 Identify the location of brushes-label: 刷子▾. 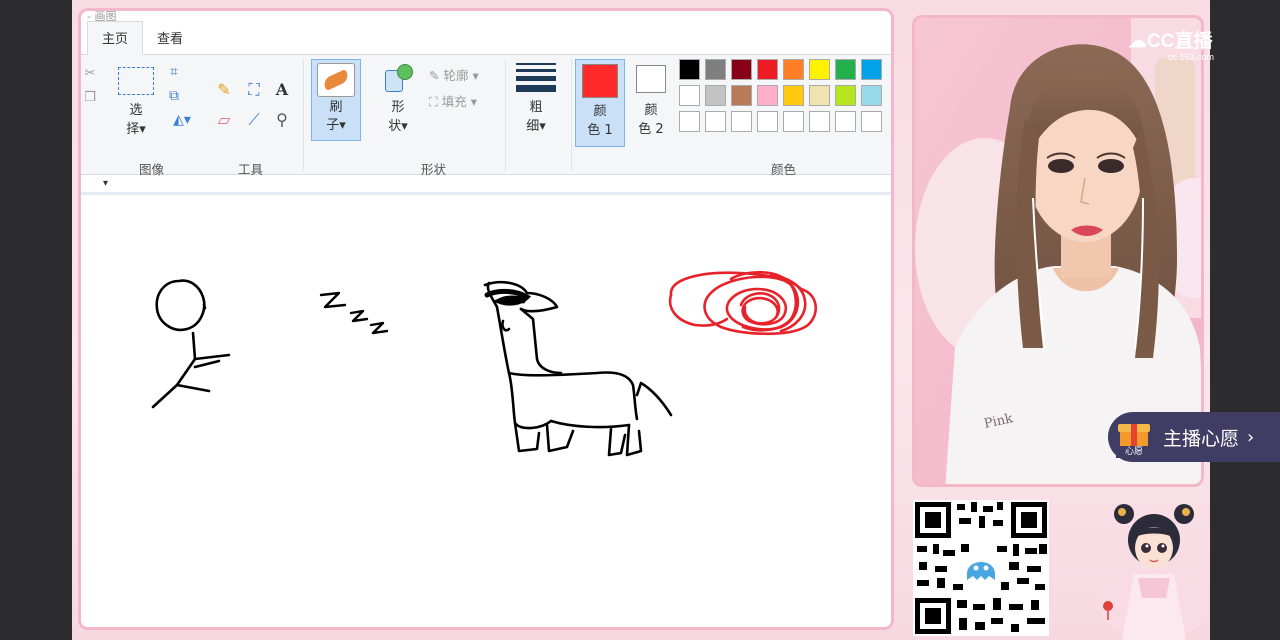
(336, 116).